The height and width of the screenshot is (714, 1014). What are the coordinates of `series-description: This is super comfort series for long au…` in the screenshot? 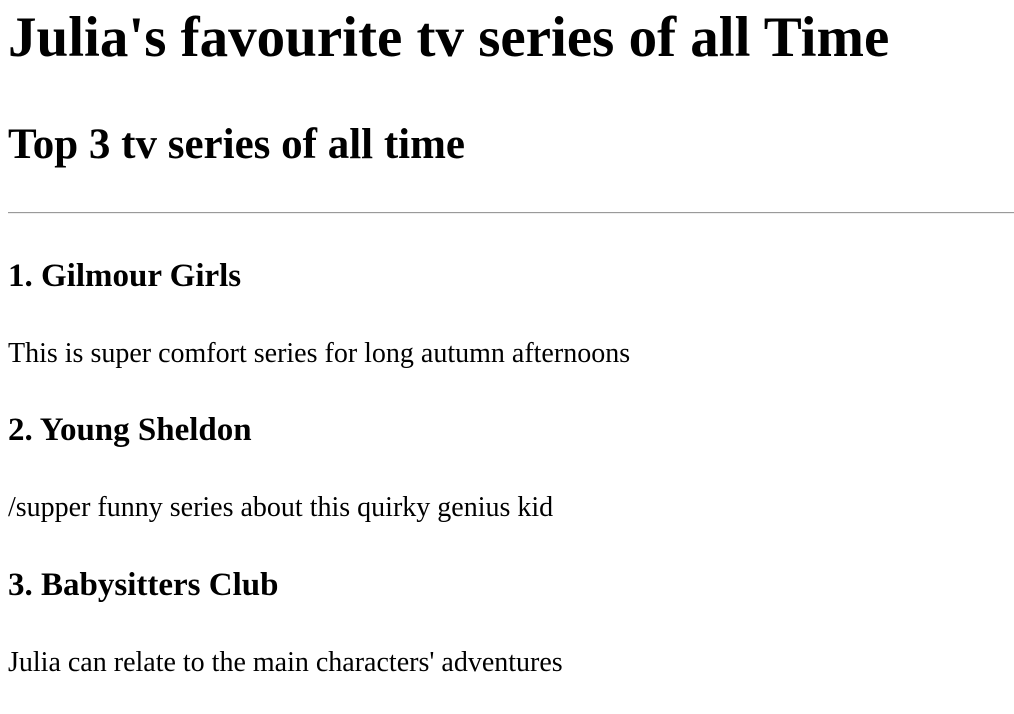 It's located at (319, 353).